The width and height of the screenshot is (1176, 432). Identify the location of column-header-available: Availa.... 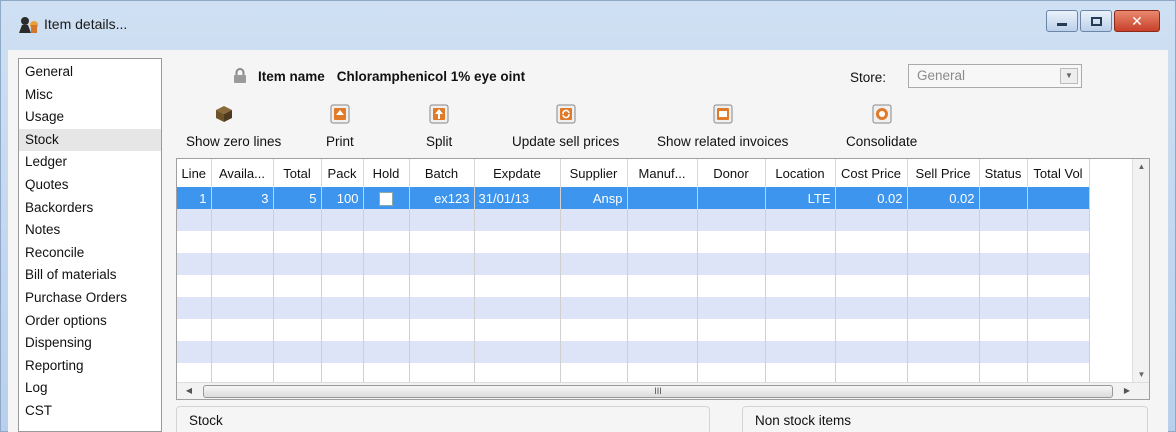
(242, 173).